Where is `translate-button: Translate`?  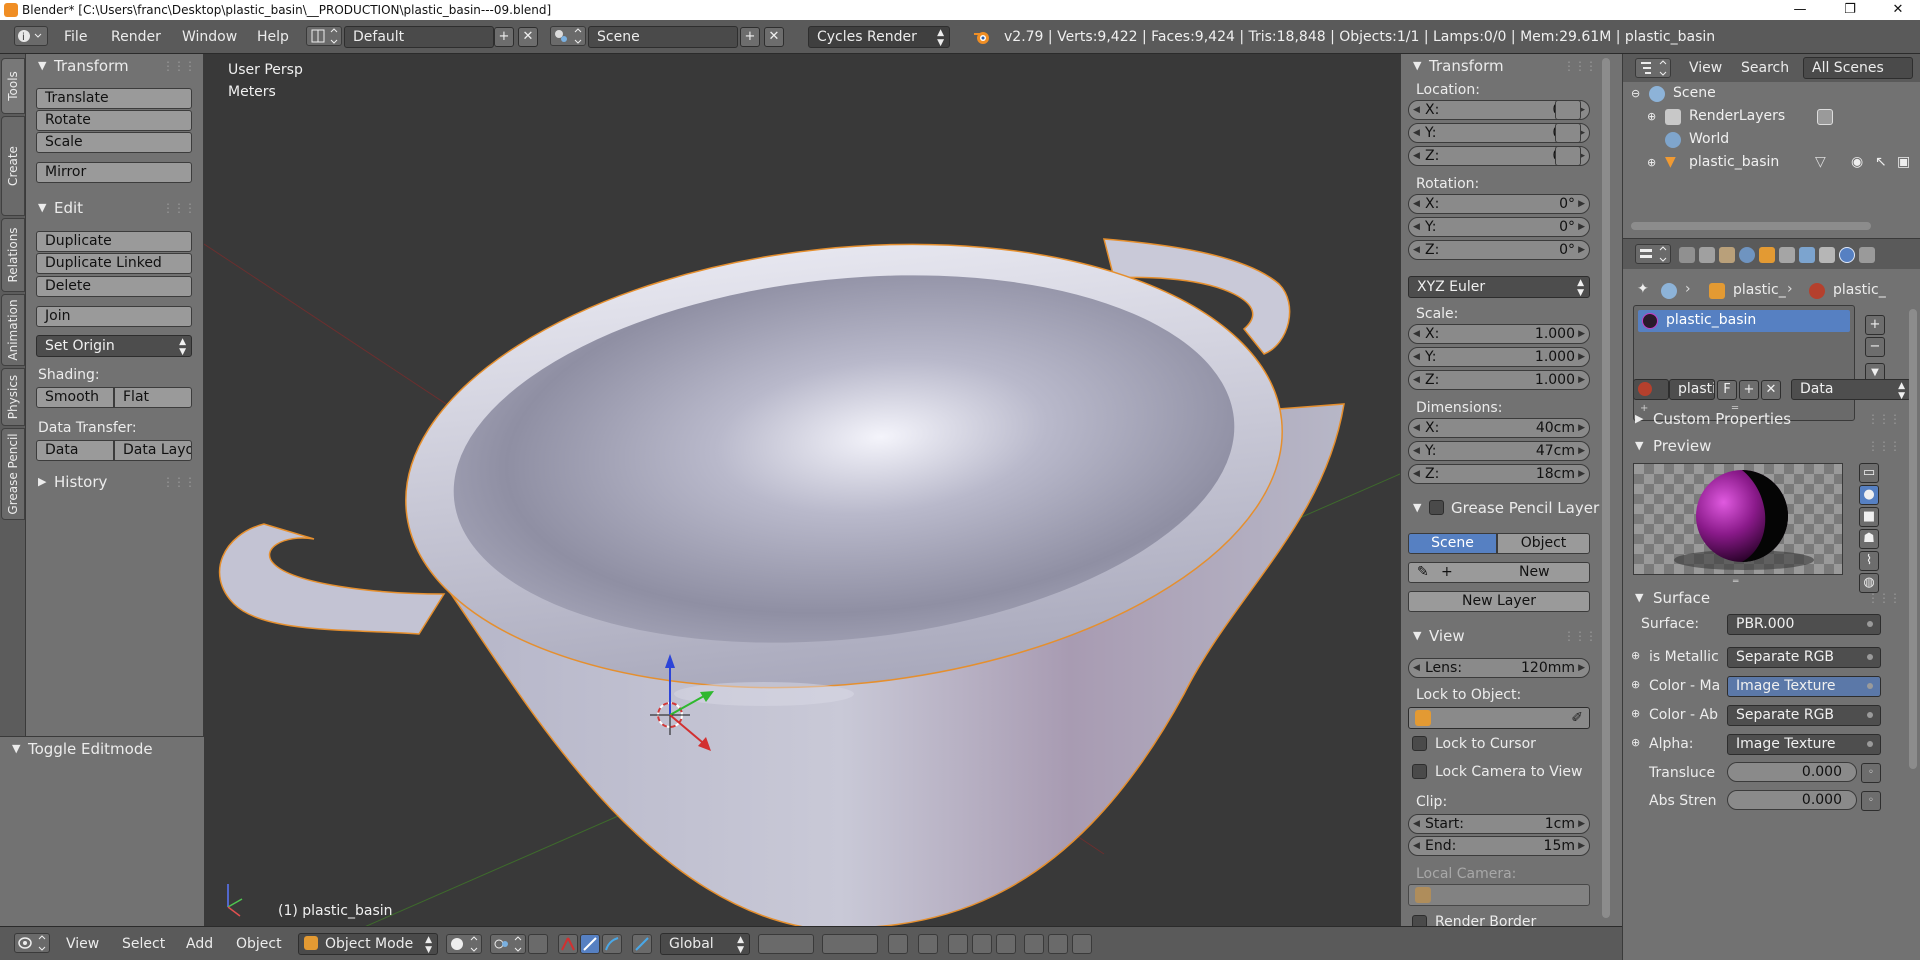
translate-button: Translate is located at coordinates (114, 98).